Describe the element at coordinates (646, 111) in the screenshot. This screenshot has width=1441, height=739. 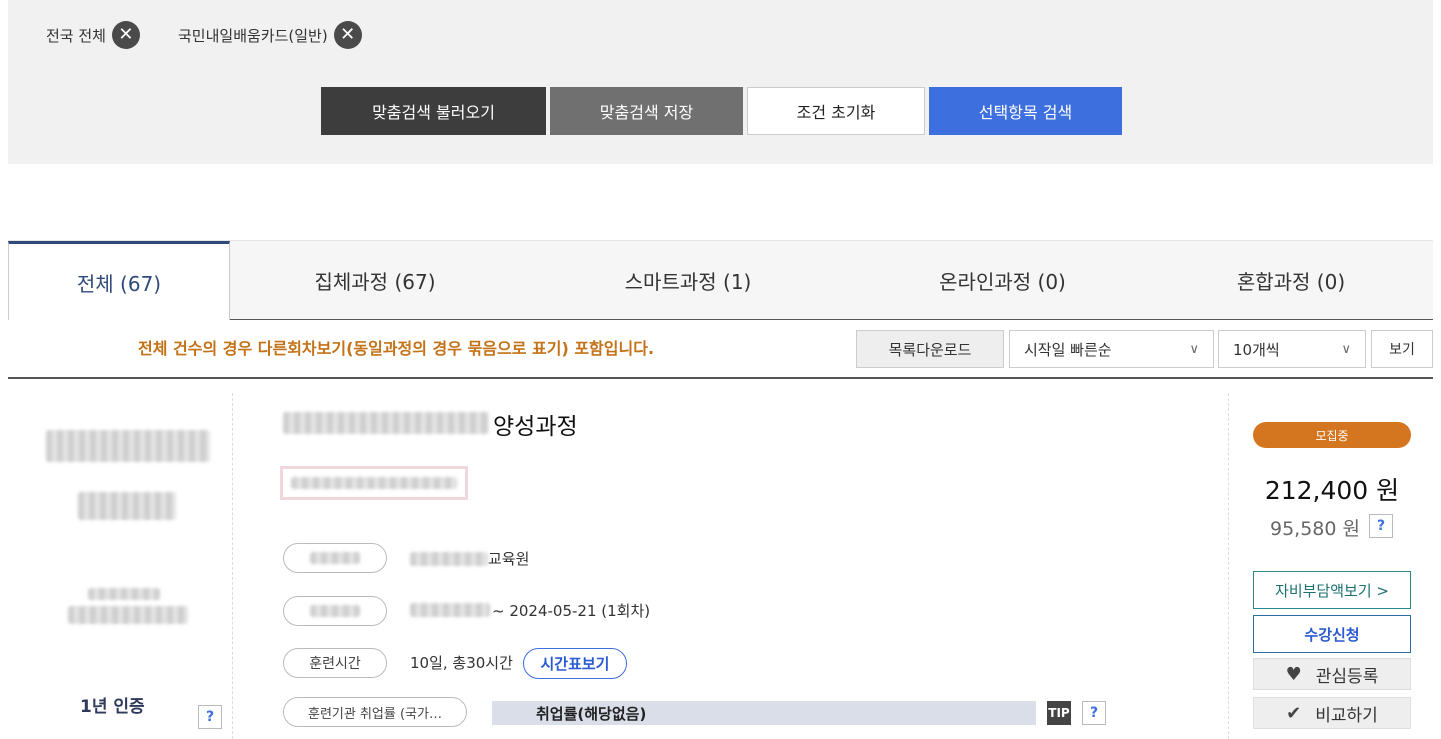
I see `save-search-button: 맞춤검색 저장` at that location.